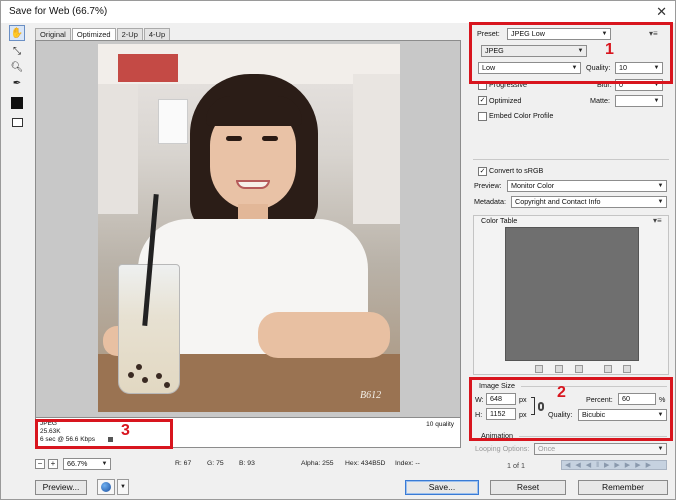 The width and height of the screenshot is (676, 500). Describe the element at coordinates (17, 51) in the screenshot. I see `slice-select-tool-icon: ⤡` at that location.